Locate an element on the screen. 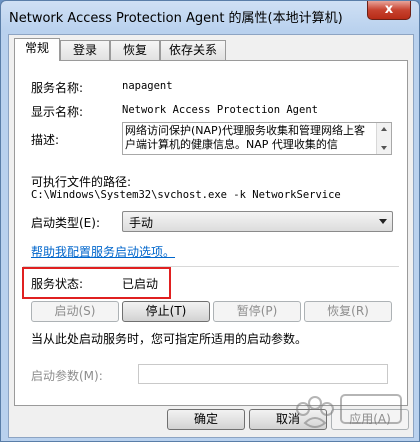 The height and width of the screenshot is (442, 420). start-service-button: 启动(S) is located at coordinates (75, 311).